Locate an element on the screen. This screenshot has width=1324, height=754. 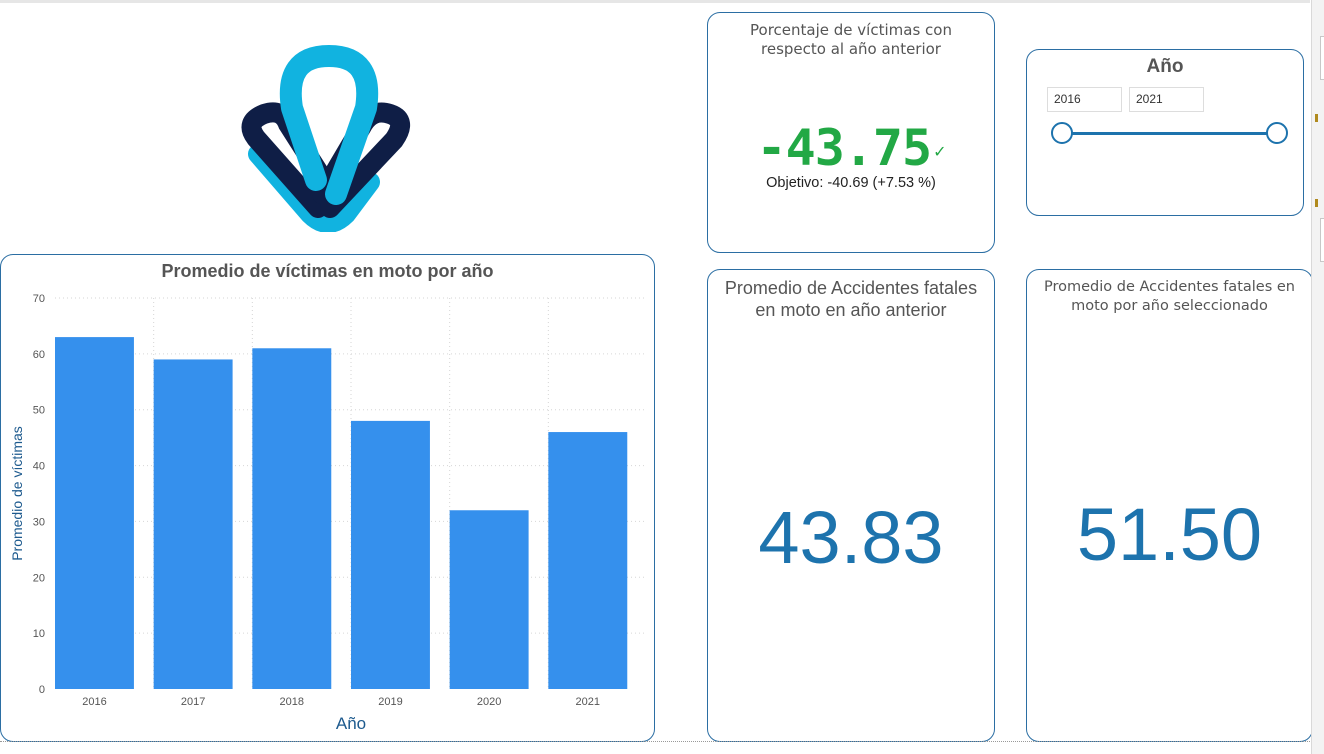
y-tick-label: 50 is located at coordinates (39, 411).